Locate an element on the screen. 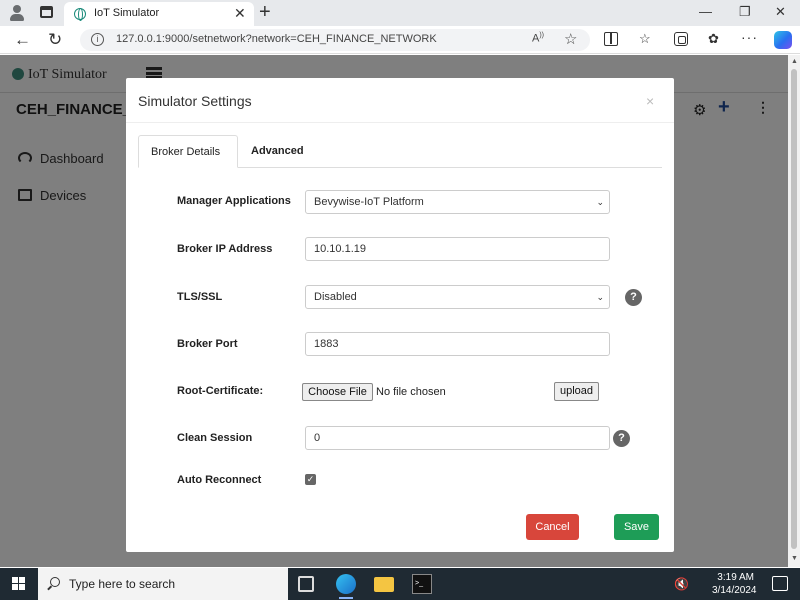 This screenshot has width=800, height=600. close-icon: ✕ is located at coordinates (240, 13).